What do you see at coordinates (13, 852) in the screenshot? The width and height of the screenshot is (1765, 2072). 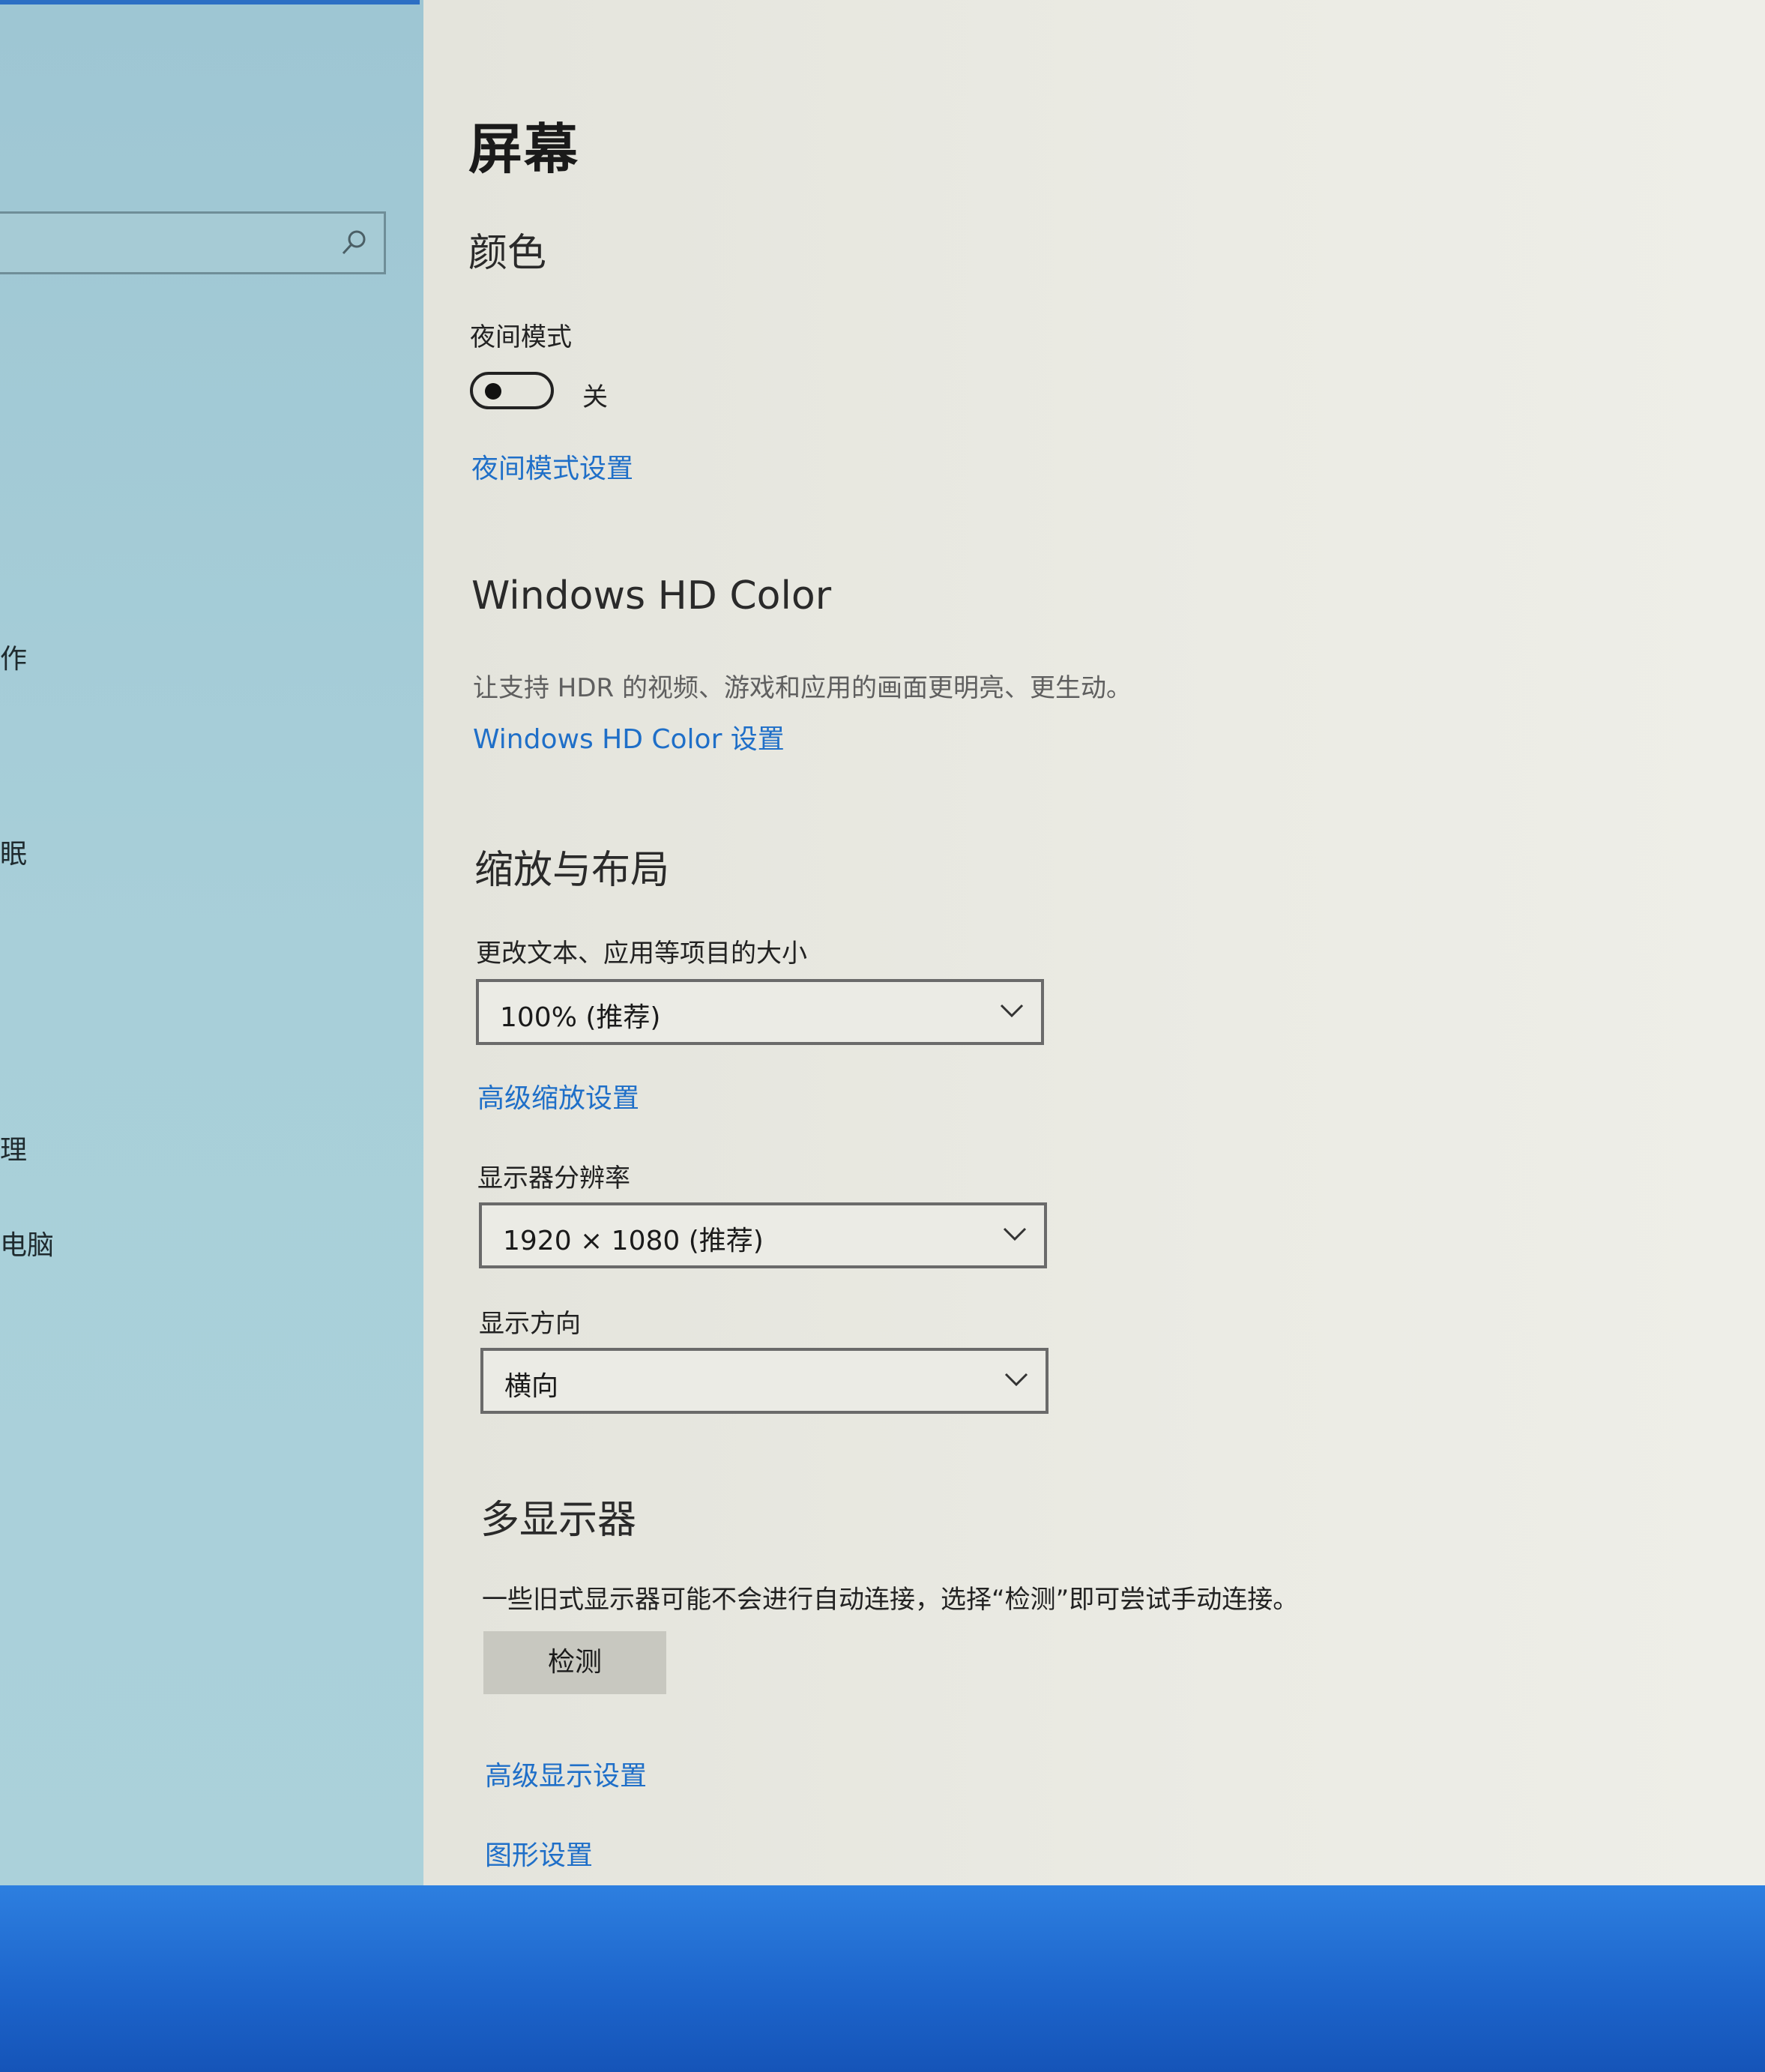 I see `sidebar-item-partial-2: 眠` at bounding box center [13, 852].